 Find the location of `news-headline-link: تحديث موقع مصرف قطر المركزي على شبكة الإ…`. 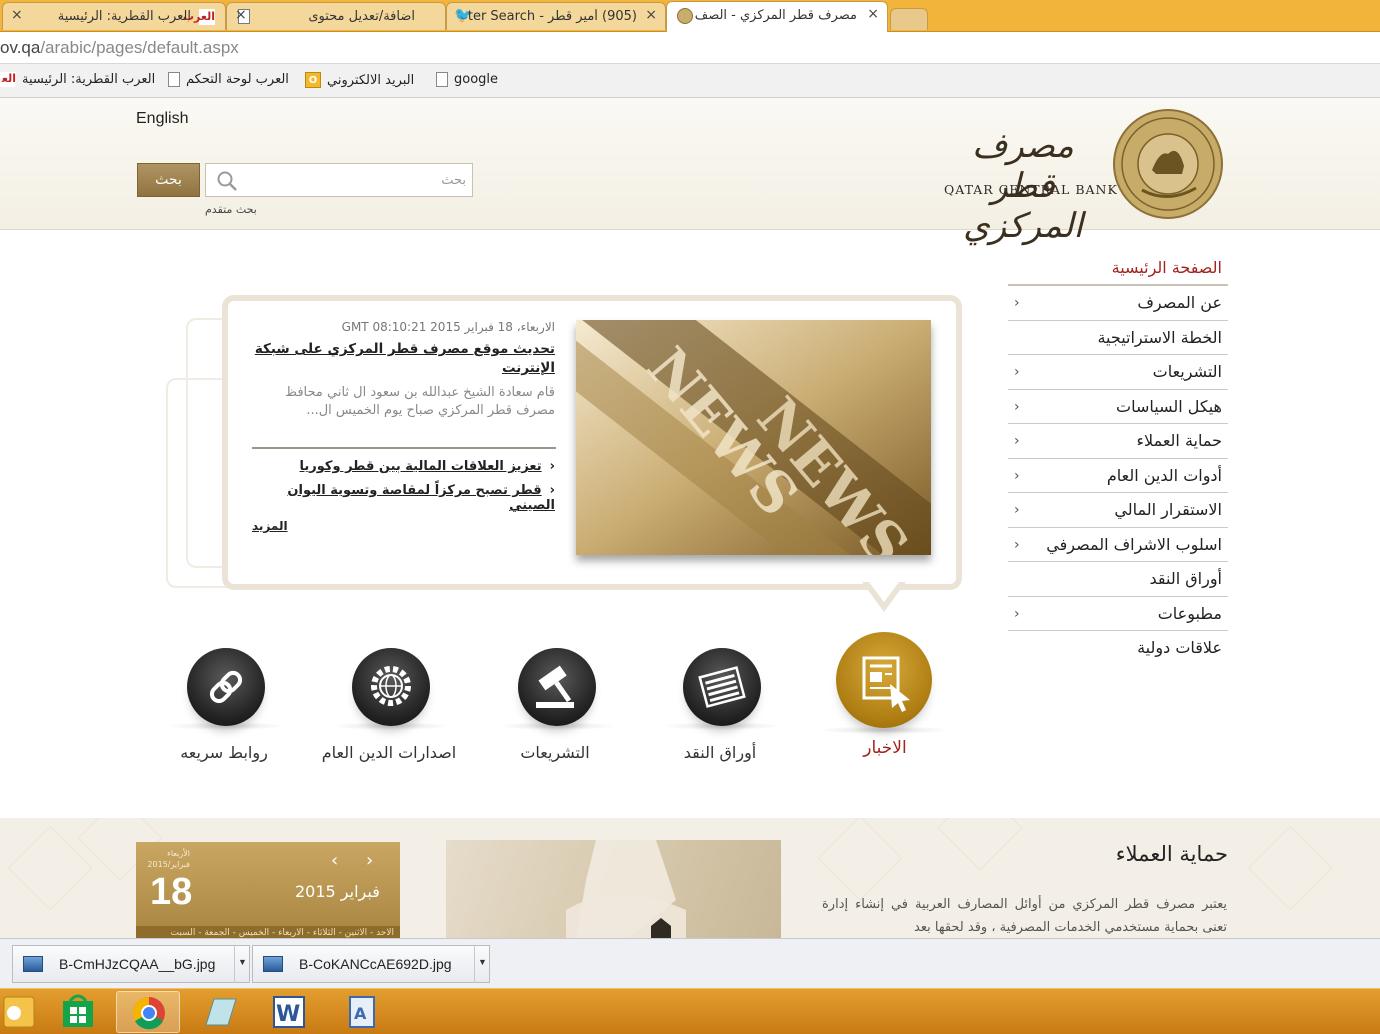

news-headline-link: تحديث موقع مصرف قطر المركزي على شبكة الإ… is located at coordinates (402, 359).